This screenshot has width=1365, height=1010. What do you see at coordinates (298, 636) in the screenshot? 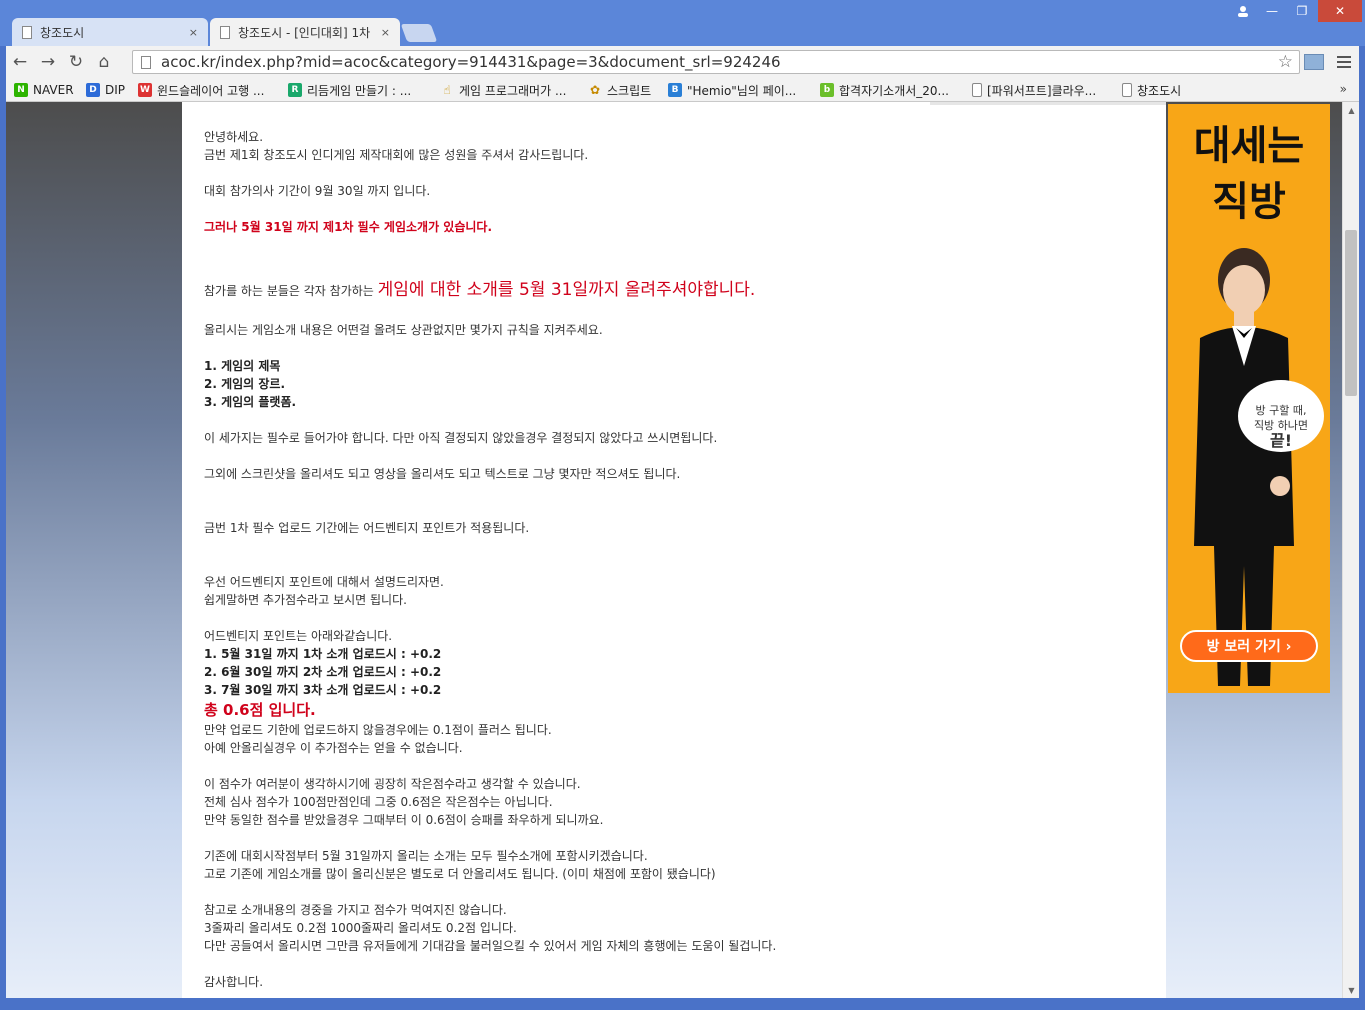
I see `points-intro-text: 어드벤티지 포인트는 아래와같습니다.` at bounding box center [298, 636].